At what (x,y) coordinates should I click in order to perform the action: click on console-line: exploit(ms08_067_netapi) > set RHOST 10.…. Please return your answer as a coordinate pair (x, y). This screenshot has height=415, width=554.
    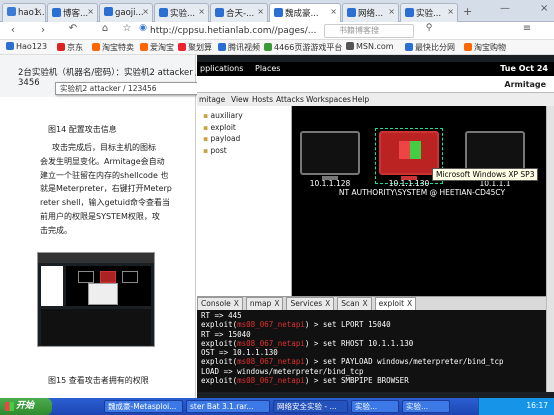
    Looking at the image, I should click on (307, 343).